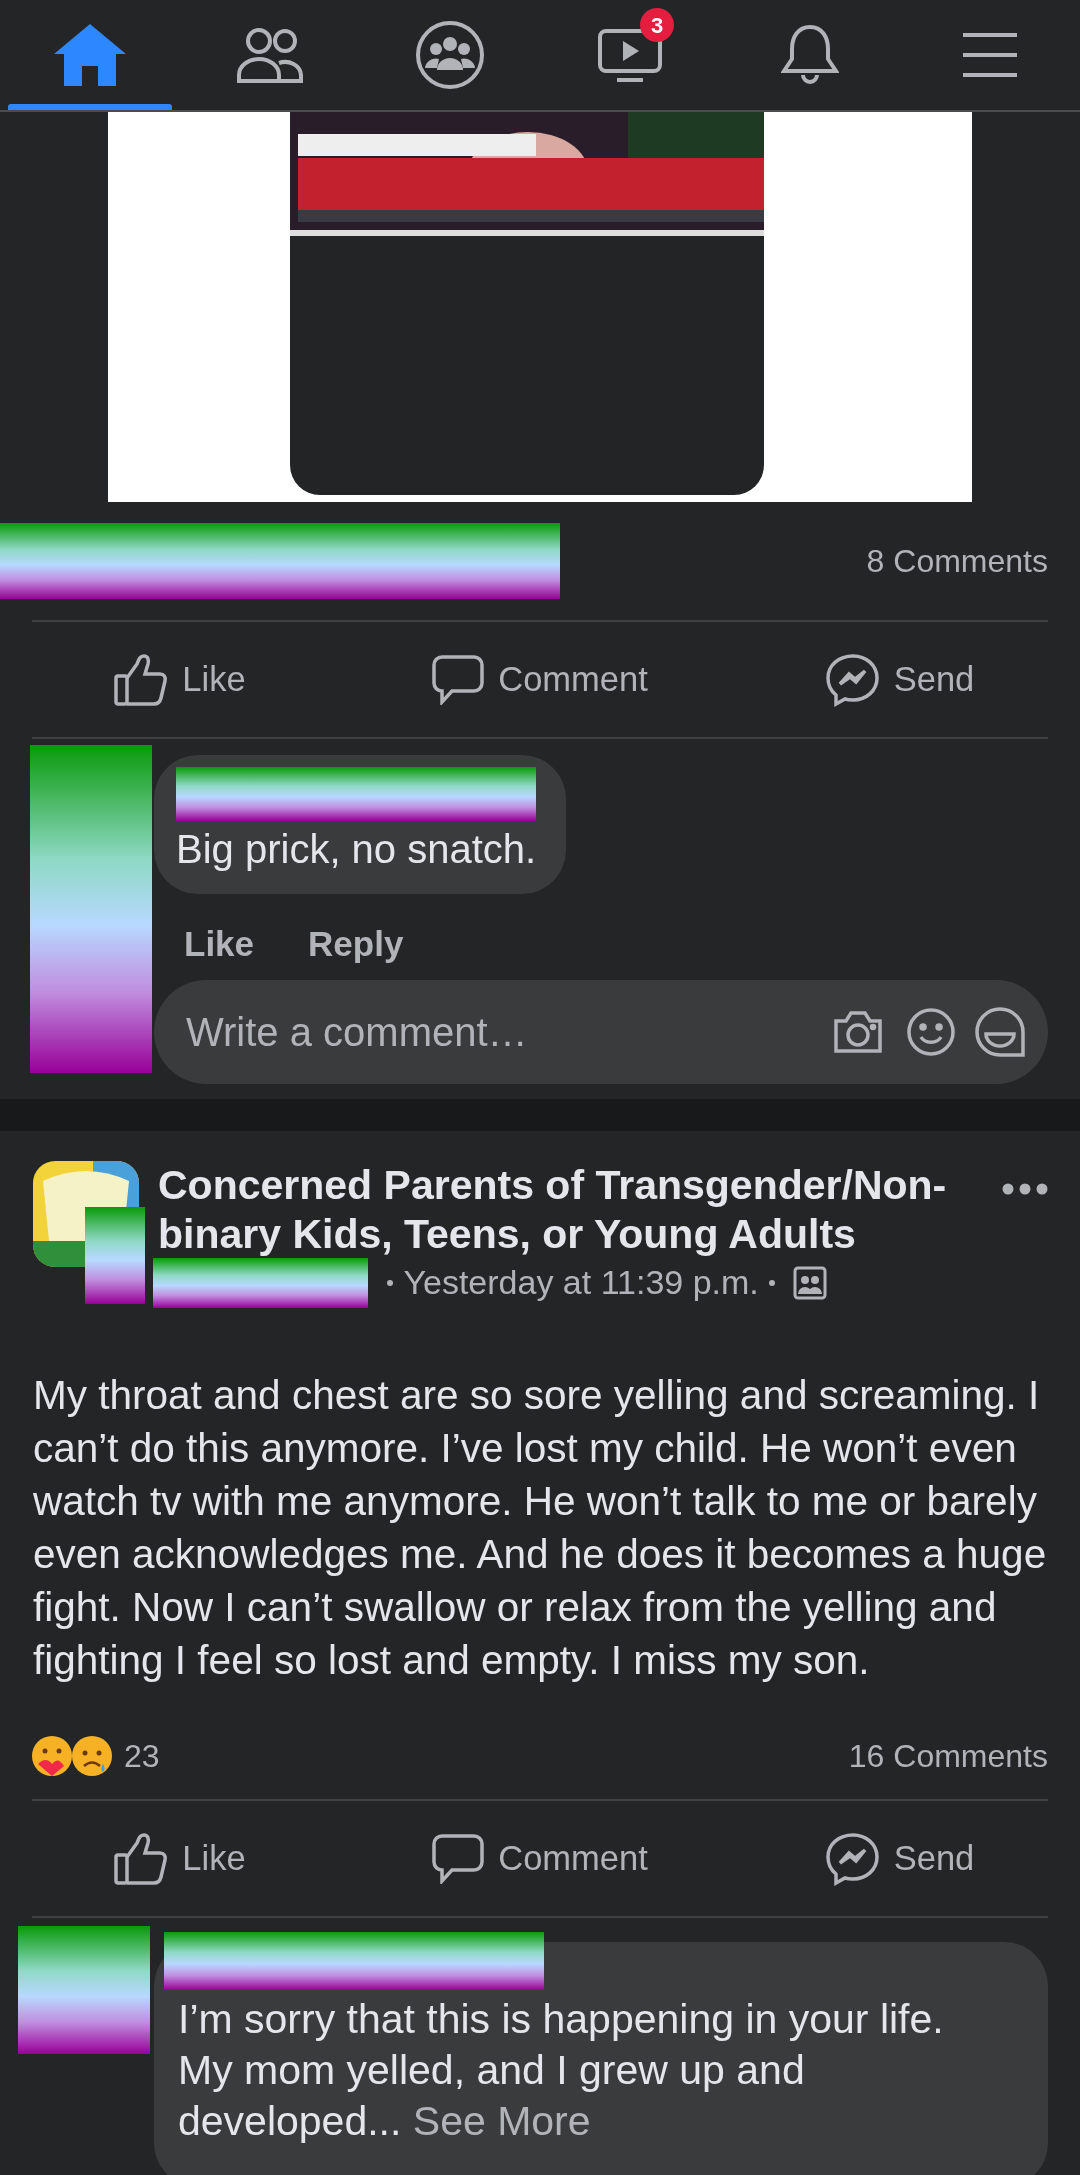 The height and width of the screenshot is (2175, 1080). Describe the element at coordinates (657, 25) in the screenshot. I see `notification-badge: 3` at that location.